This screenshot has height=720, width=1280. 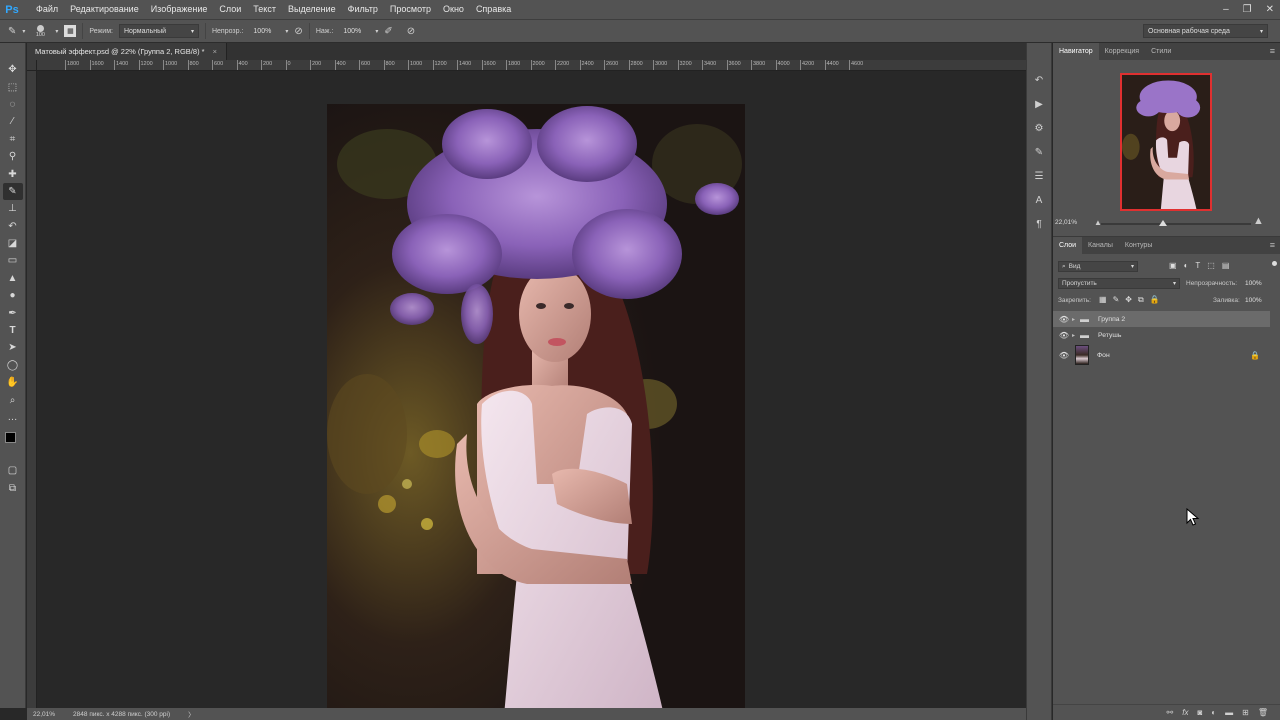 I want to click on layer-row: 👁 ▸ ▬ Ретушь, so click(x=1161, y=335).